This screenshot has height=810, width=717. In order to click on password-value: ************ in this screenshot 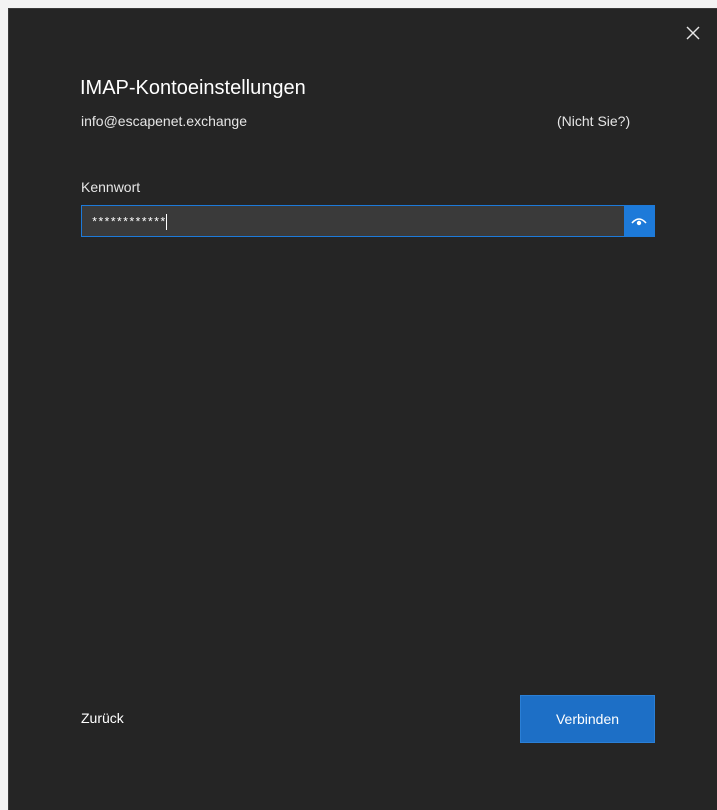, I will do `click(129, 222)`.